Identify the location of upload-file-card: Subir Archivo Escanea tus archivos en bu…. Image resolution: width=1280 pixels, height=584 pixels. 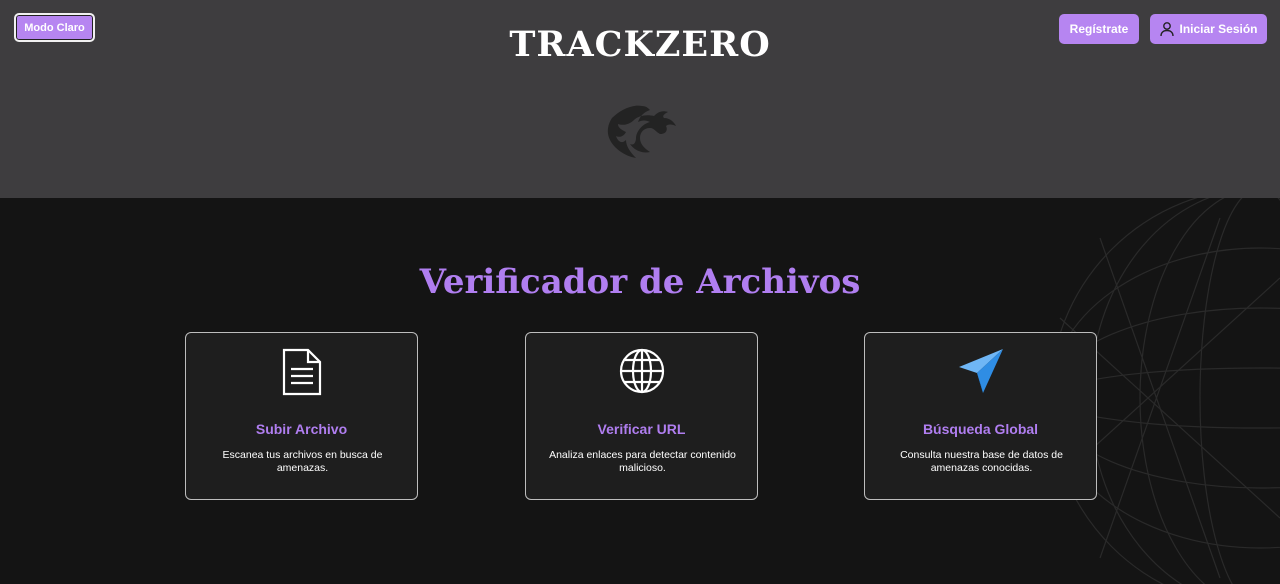
(301, 416).